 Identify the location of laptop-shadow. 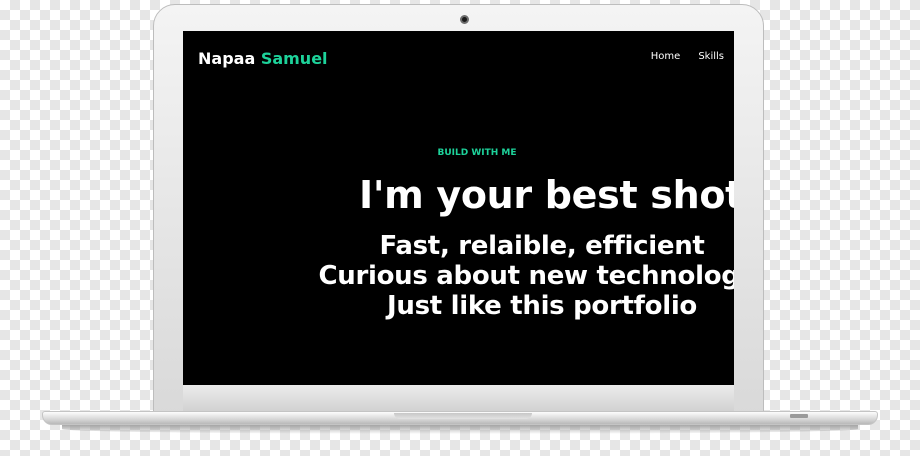
(460, 429).